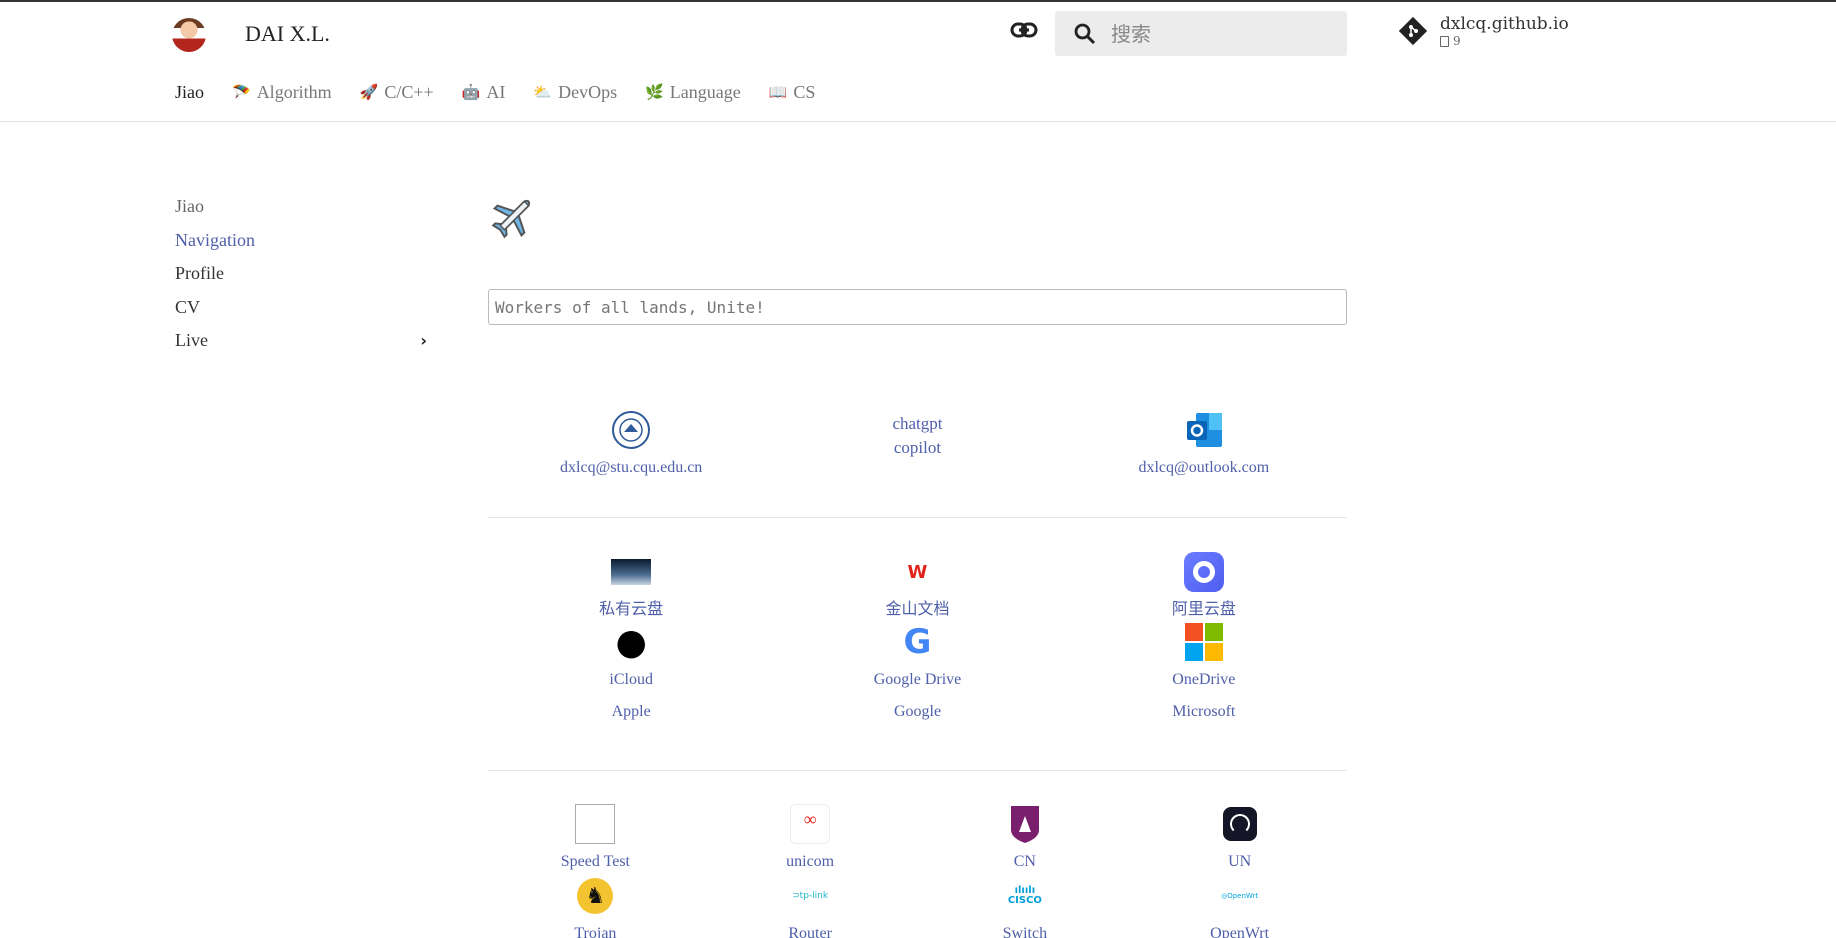  I want to click on cn-link: CN, so click(1025, 838).